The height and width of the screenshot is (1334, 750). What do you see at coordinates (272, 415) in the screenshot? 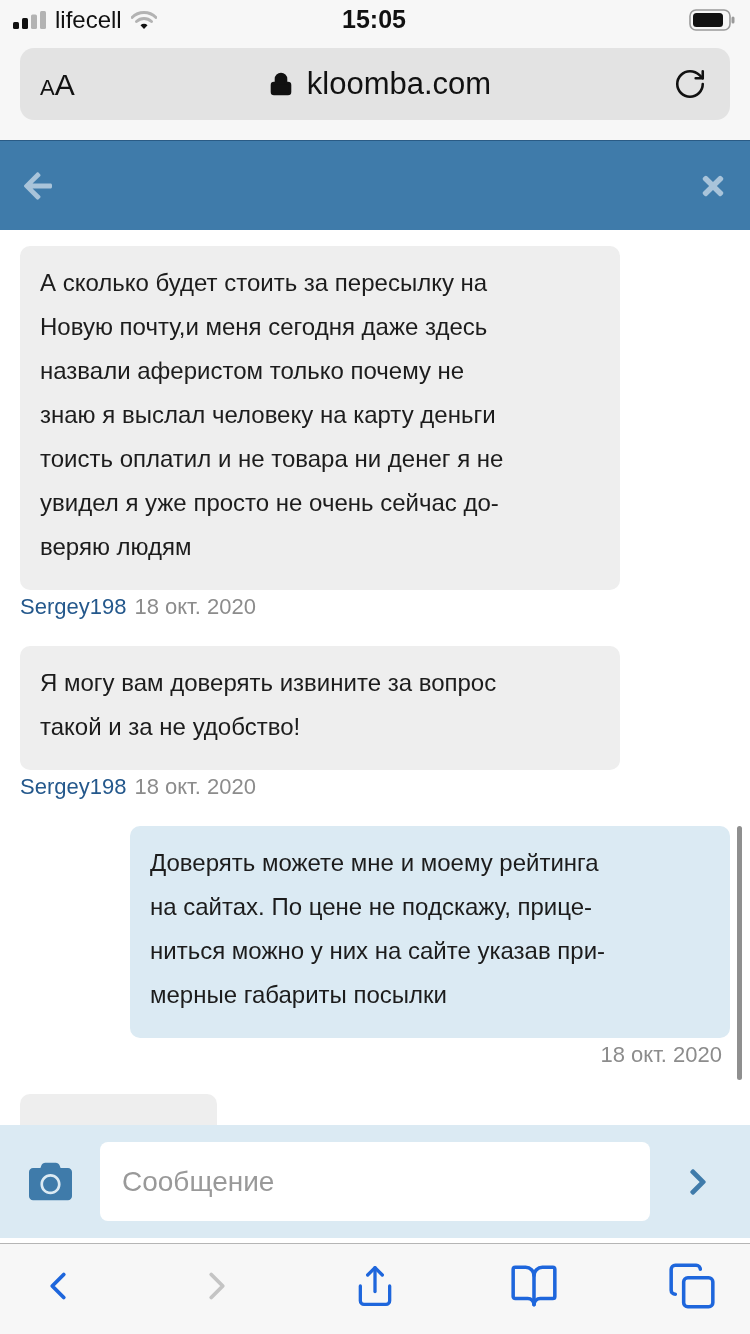
I see `message-text: А сколько будет стоить за пересылку на Новую почту,и меня сегодня даже здесь назвали аферистом только почему не знаю я выслал человеку на карту деньги тоисть оплатил и не товара ни денег я не увидел я уже просто не очень сейчас до- веряю людям` at bounding box center [272, 415].